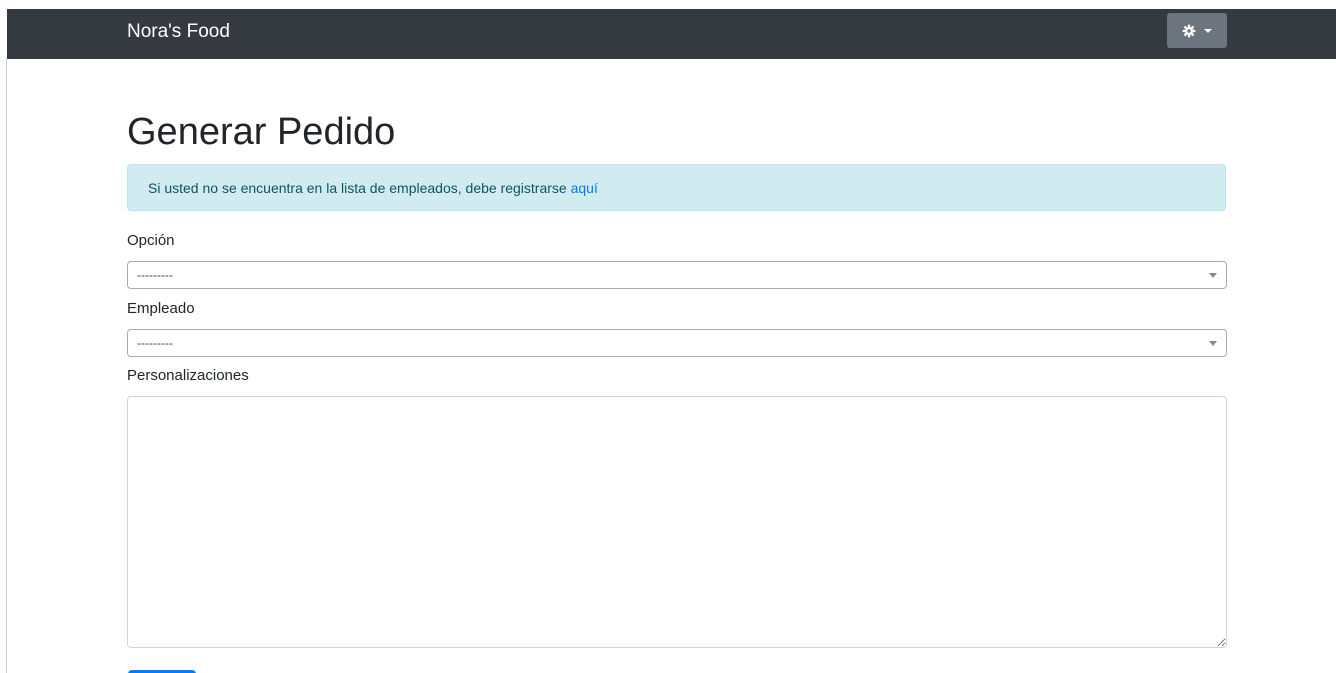 The height and width of the screenshot is (673, 1336). Describe the element at coordinates (155, 343) in the screenshot. I see `empleado-selected-value: ---------` at that location.